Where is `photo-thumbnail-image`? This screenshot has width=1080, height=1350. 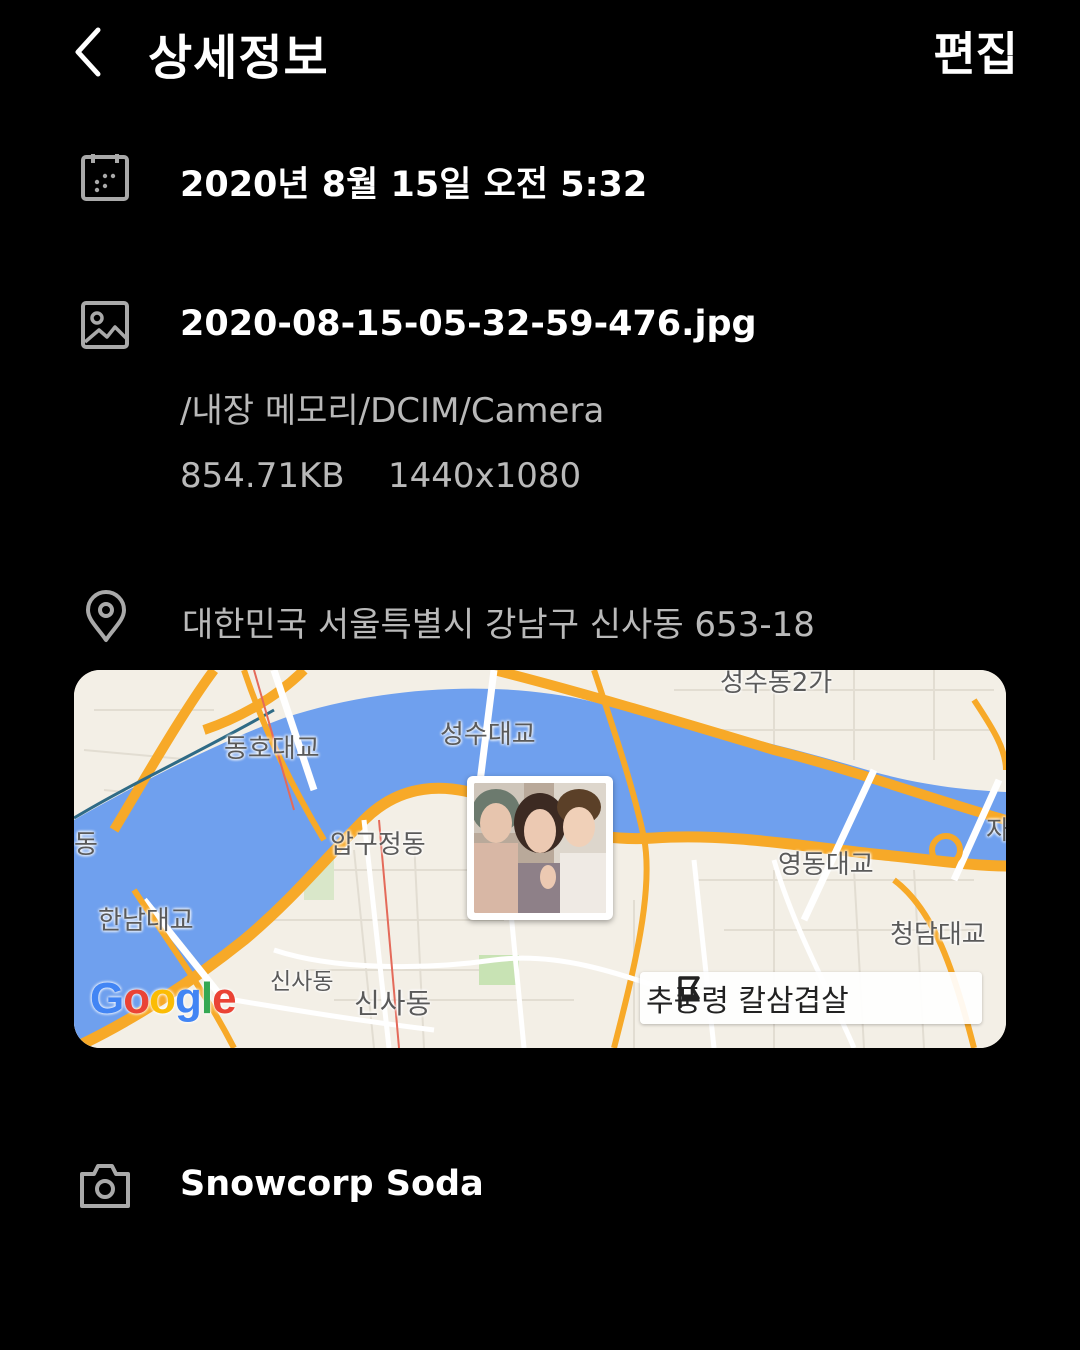
photo-thumbnail-image is located at coordinates (540, 848).